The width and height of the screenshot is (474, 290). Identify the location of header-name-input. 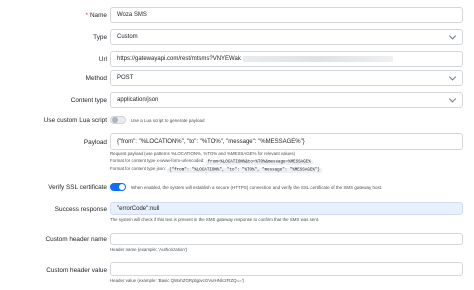
(286, 239).